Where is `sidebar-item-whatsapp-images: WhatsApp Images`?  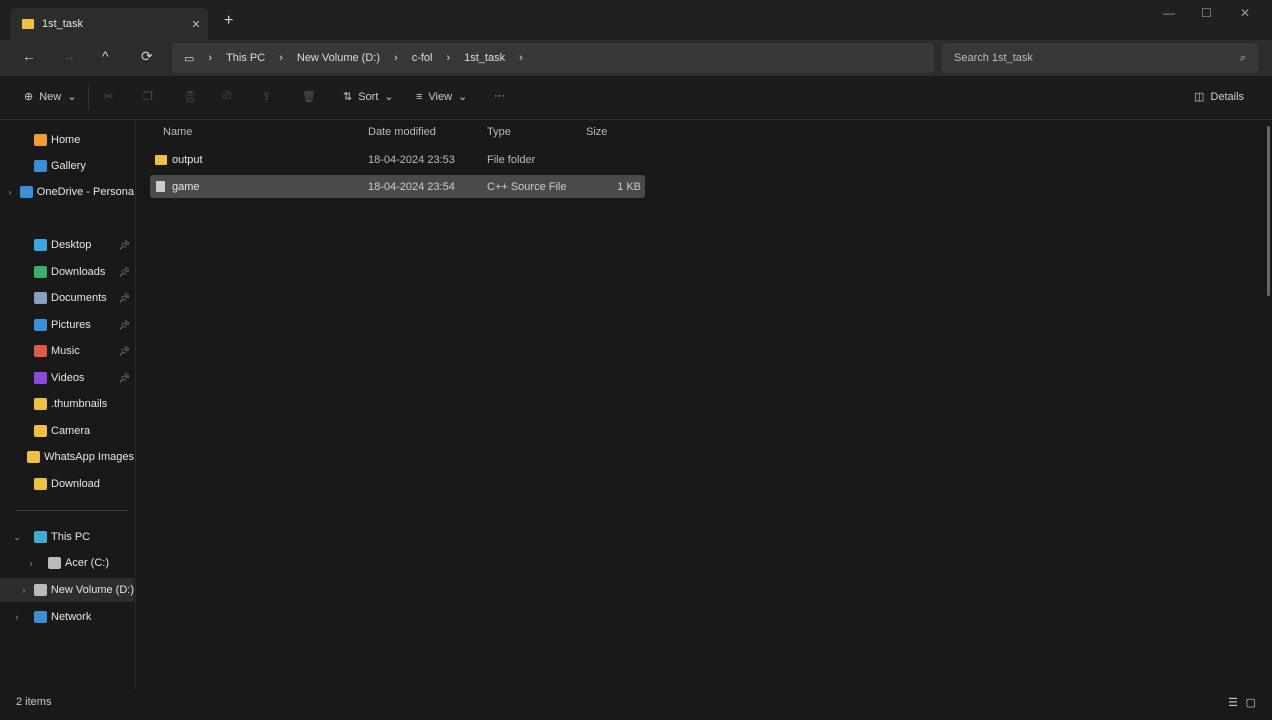 sidebar-item-whatsapp-images: WhatsApp Images is located at coordinates (67, 457).